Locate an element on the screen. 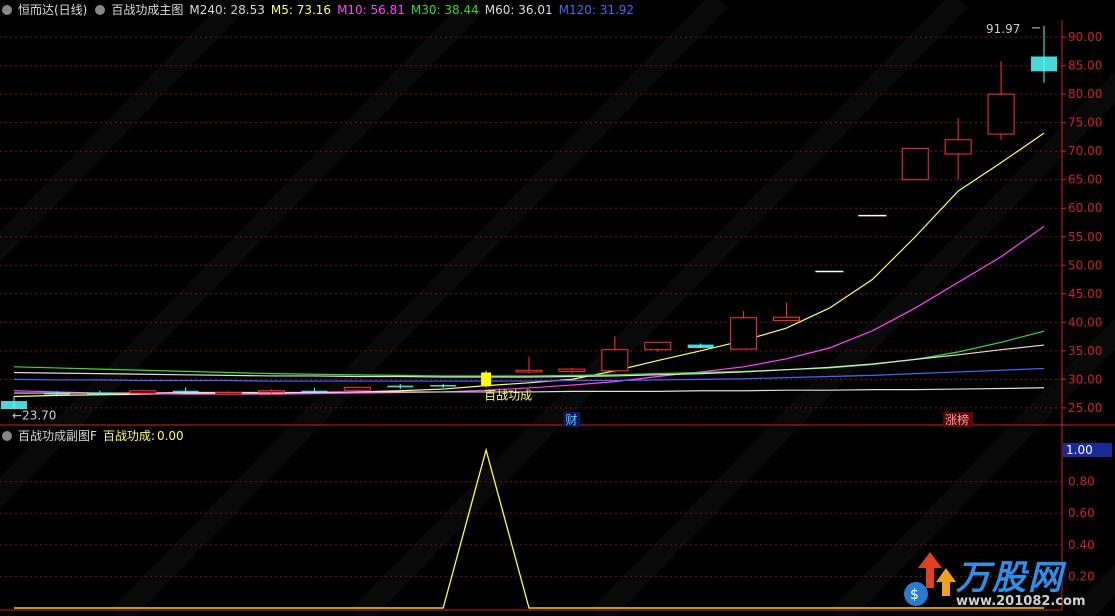 This screenshot has width=1115, height=616. price-tick-label: 55.00 is located at coordinates (1085, 237).